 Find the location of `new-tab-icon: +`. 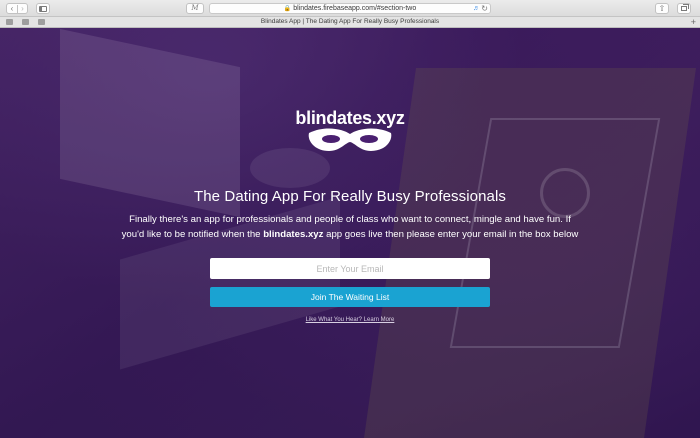

new-tab-icon: + is located at coordinates (693, 22).